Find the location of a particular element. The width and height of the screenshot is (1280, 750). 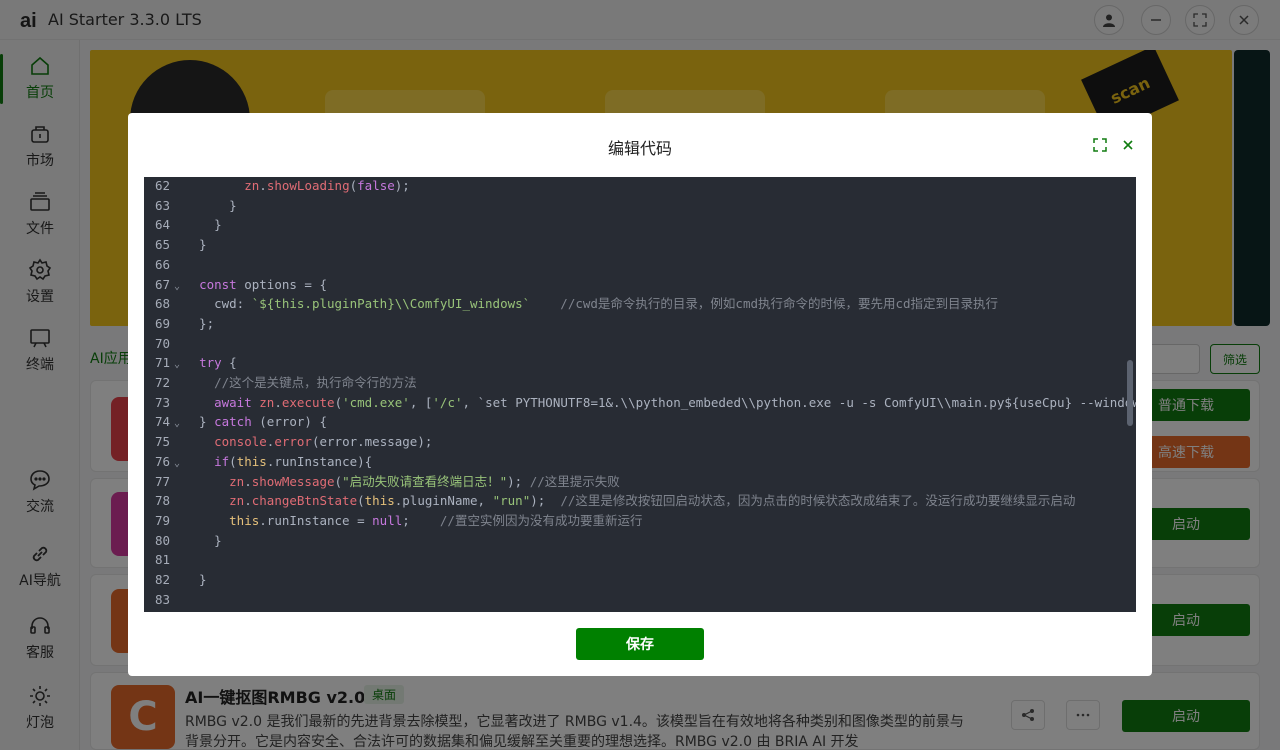

line-number: 68 is located at coordinates (162, 304).